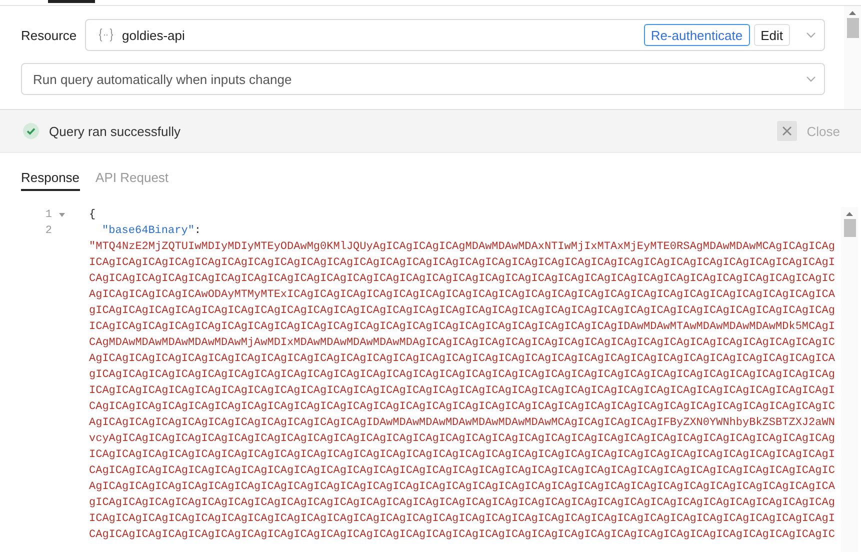  Describe the element at coordinates (423, 79) in the screenshot. I see `trigger-select: Run query automatically when inputs change` at that location.